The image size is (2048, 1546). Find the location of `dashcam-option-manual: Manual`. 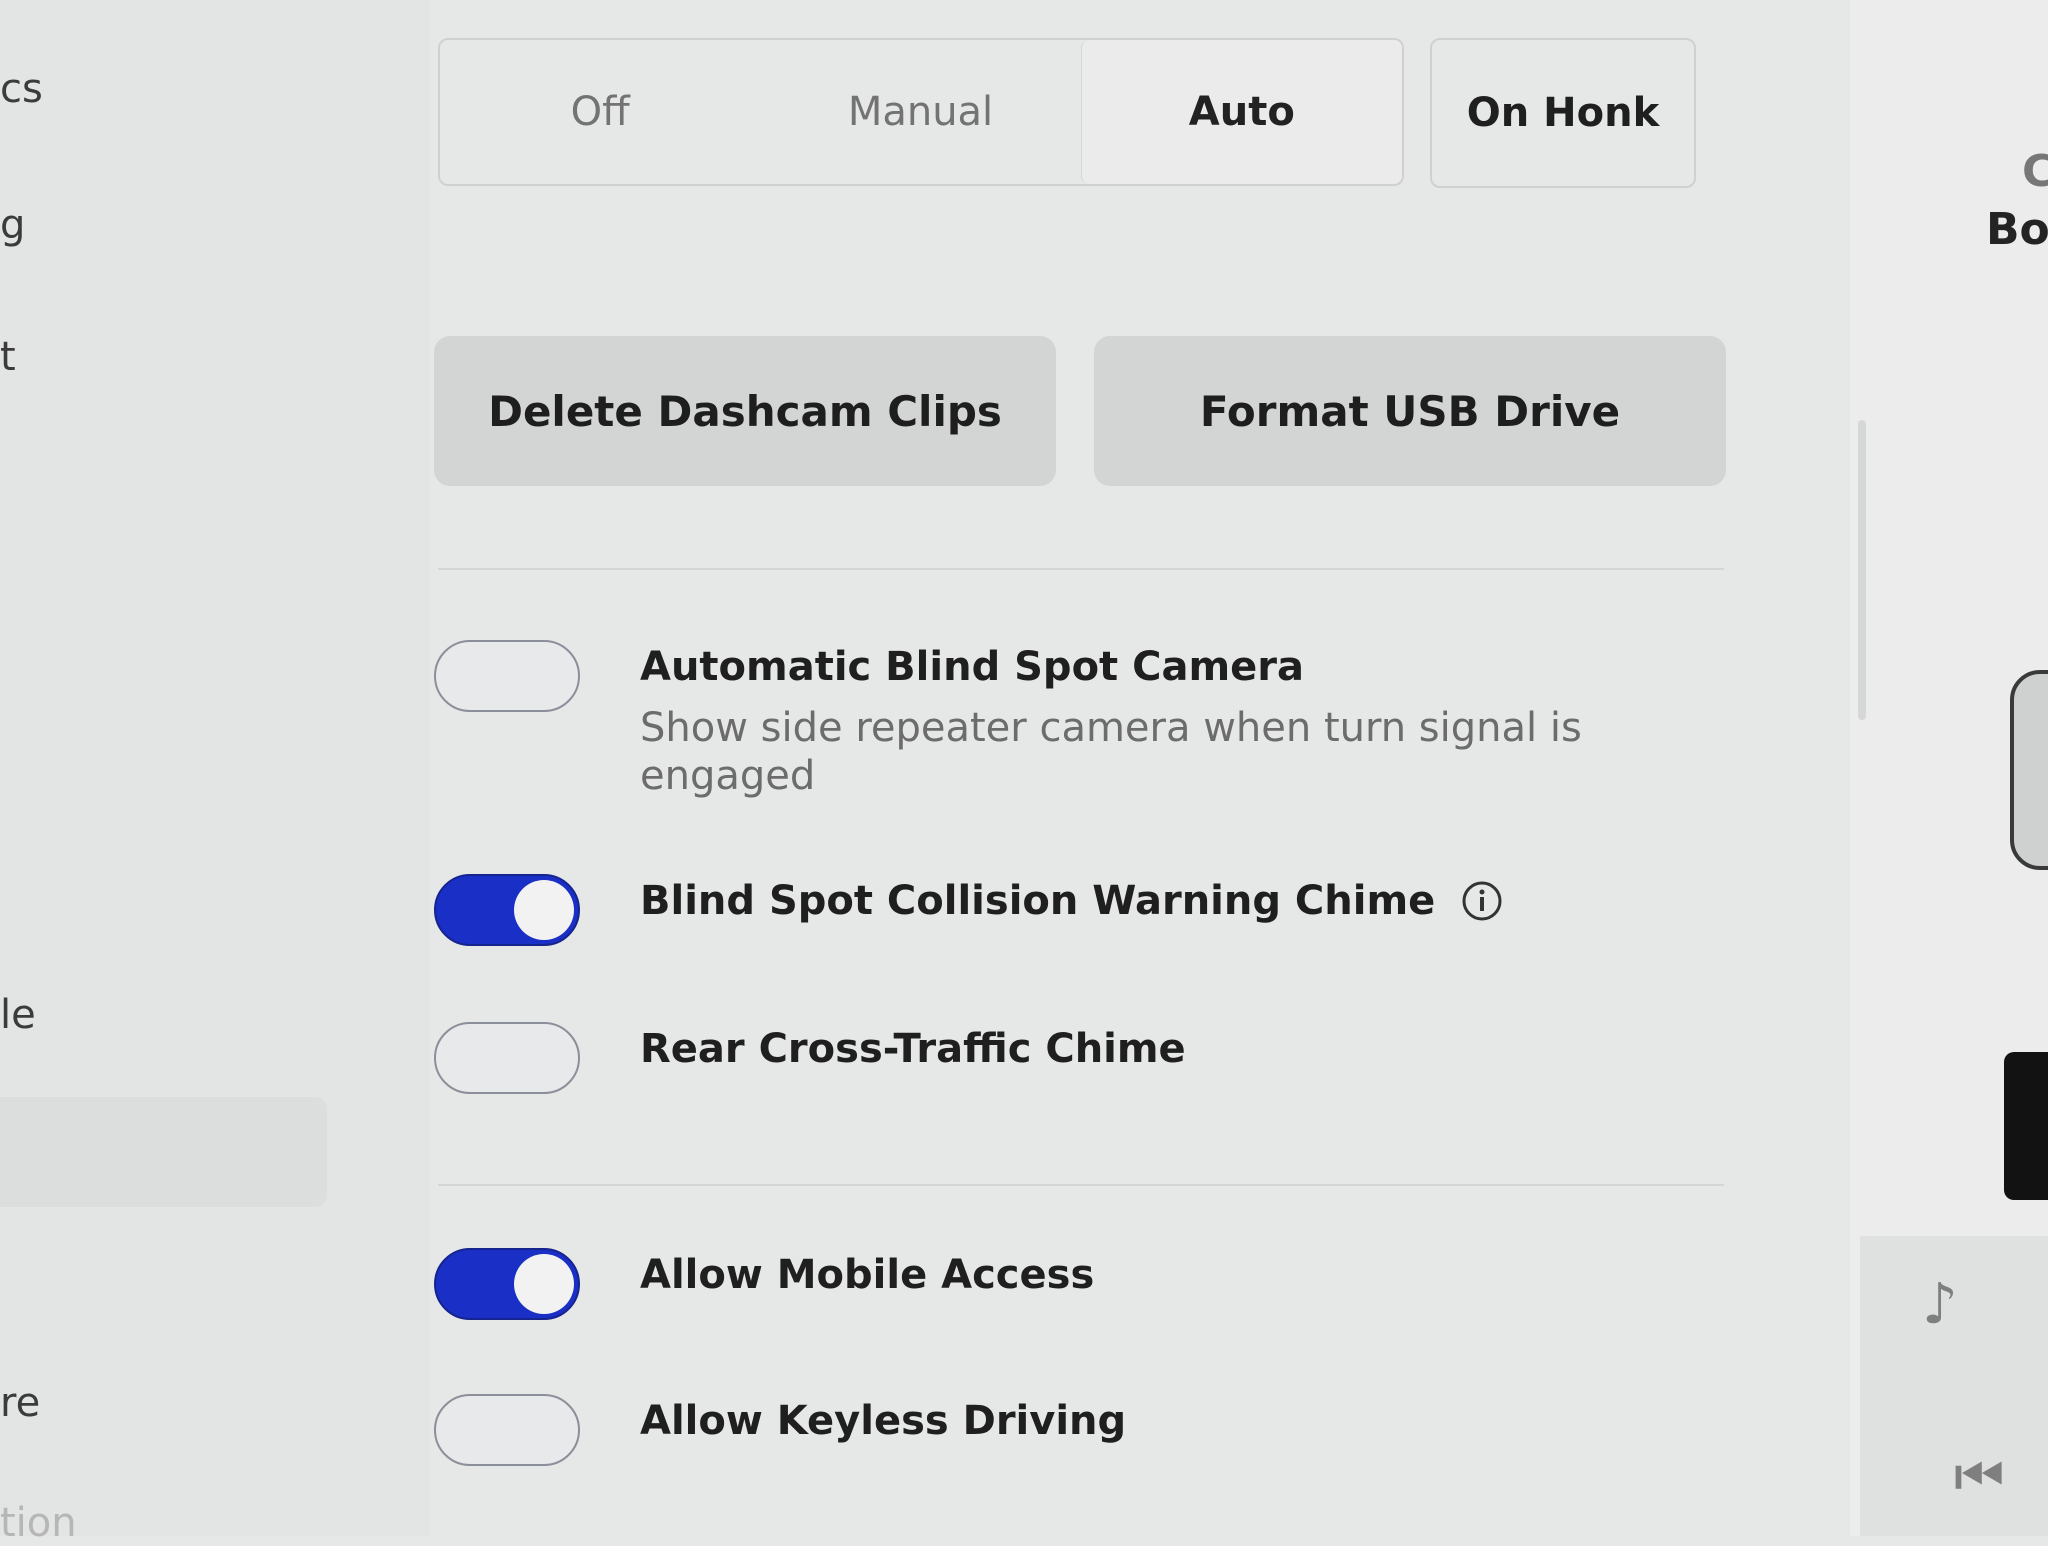

dashcam-option-manual: Manual is located at coordinates (920, 112).